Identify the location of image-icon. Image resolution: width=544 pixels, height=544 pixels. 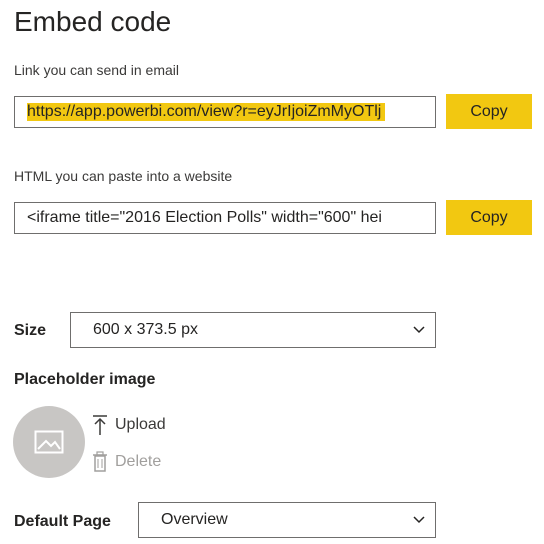
(49, 442).